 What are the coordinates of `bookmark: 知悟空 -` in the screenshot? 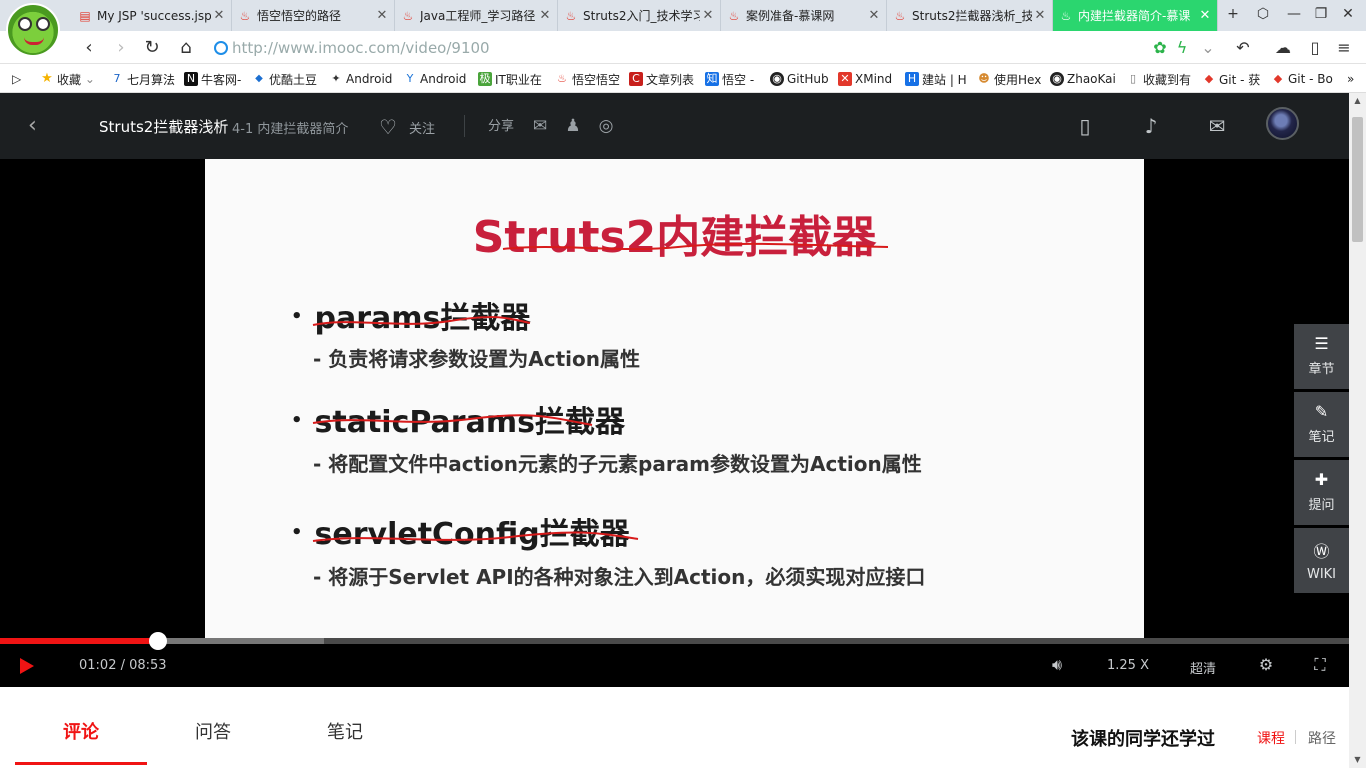 It's located at (729, 79).